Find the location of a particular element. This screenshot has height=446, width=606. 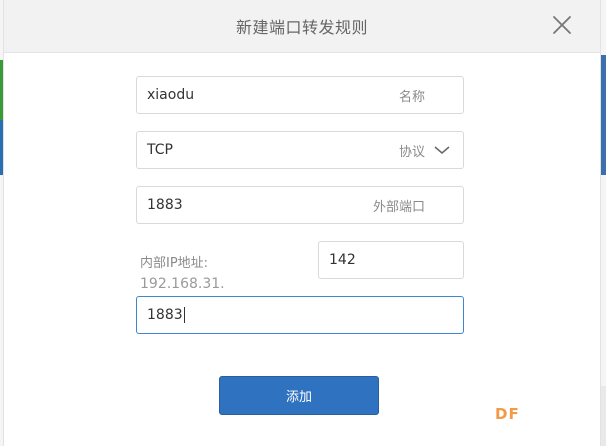

protocol-select: TCP 协议 is located at coordinates (300, 150).